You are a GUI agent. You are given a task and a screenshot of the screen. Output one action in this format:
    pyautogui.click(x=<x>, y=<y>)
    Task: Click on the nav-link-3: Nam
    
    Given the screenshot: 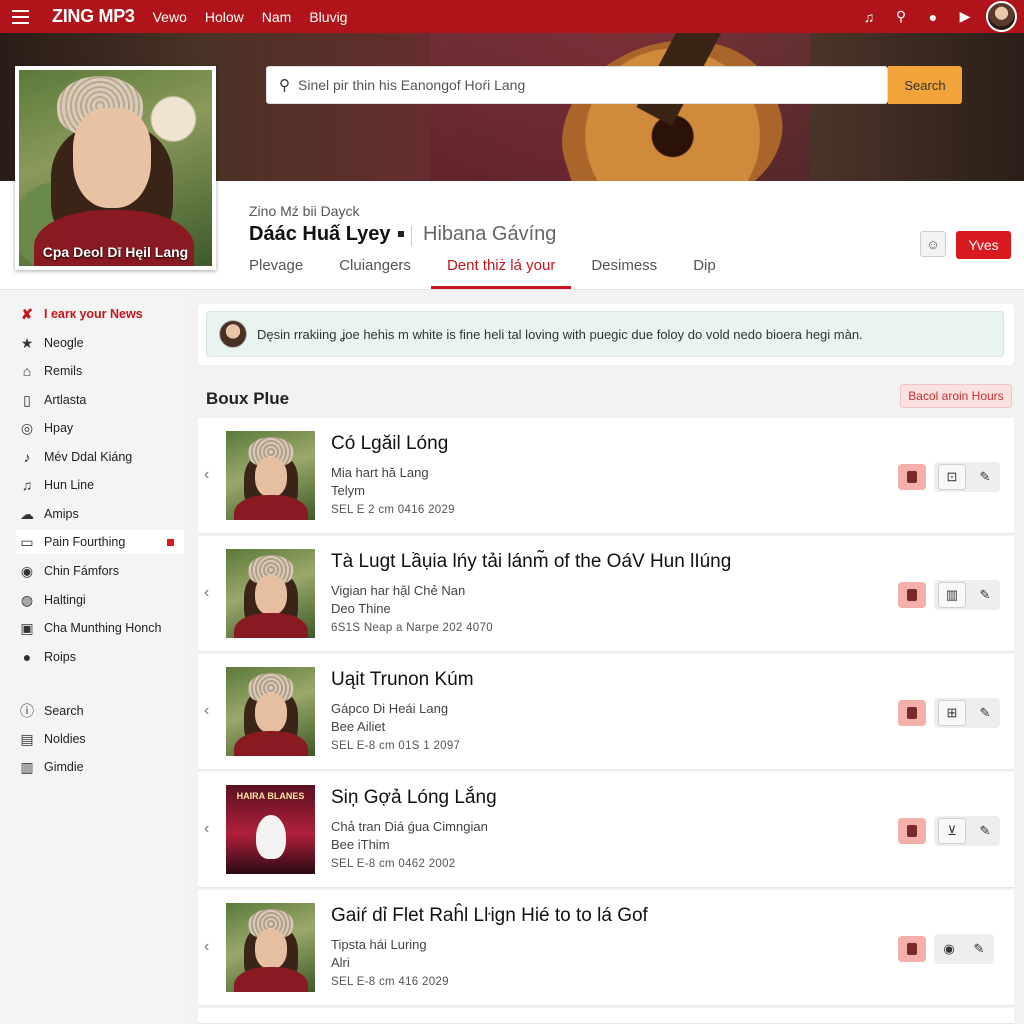 What is the action you would take?
    pyautogui.click(x=277, y=17)
    